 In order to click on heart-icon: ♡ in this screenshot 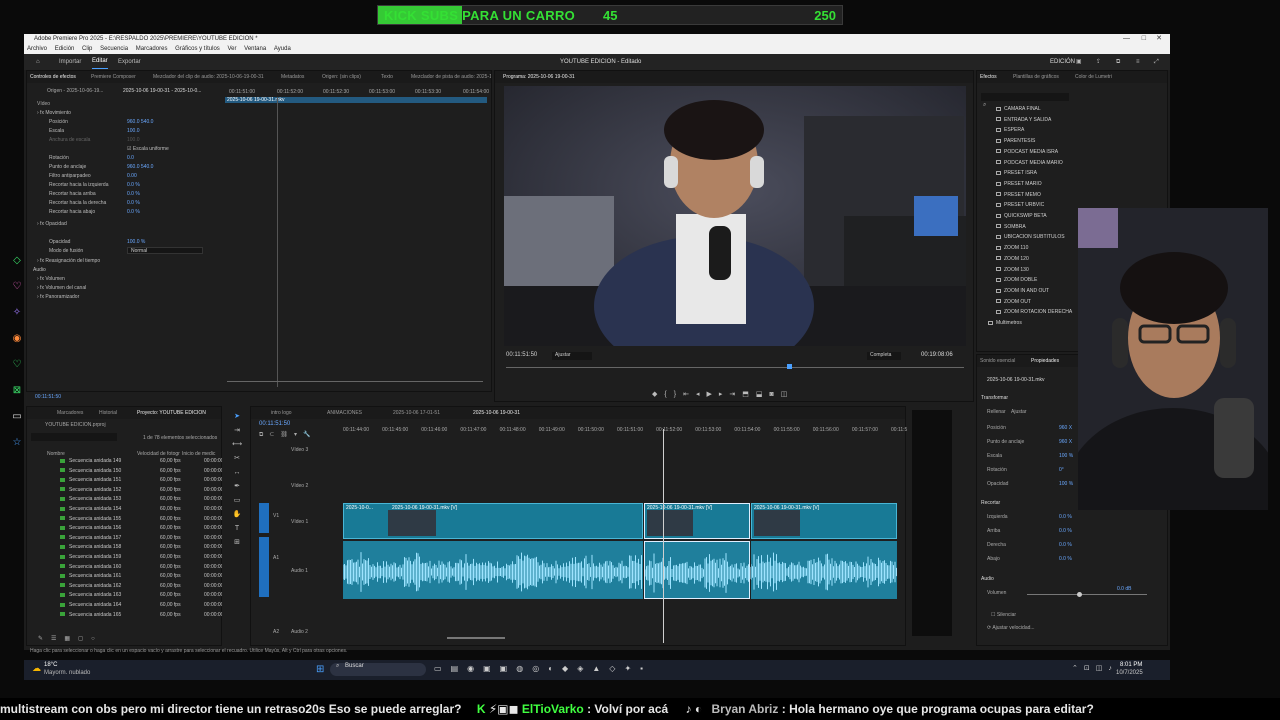, I will do `click(17, 287)`.